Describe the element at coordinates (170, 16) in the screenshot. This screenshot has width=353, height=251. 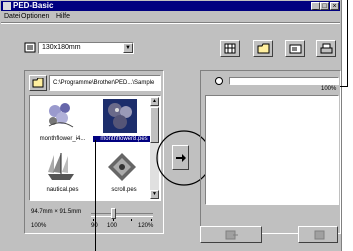
I see `menu-bar: Datei Optionen Hilfe` at that location.